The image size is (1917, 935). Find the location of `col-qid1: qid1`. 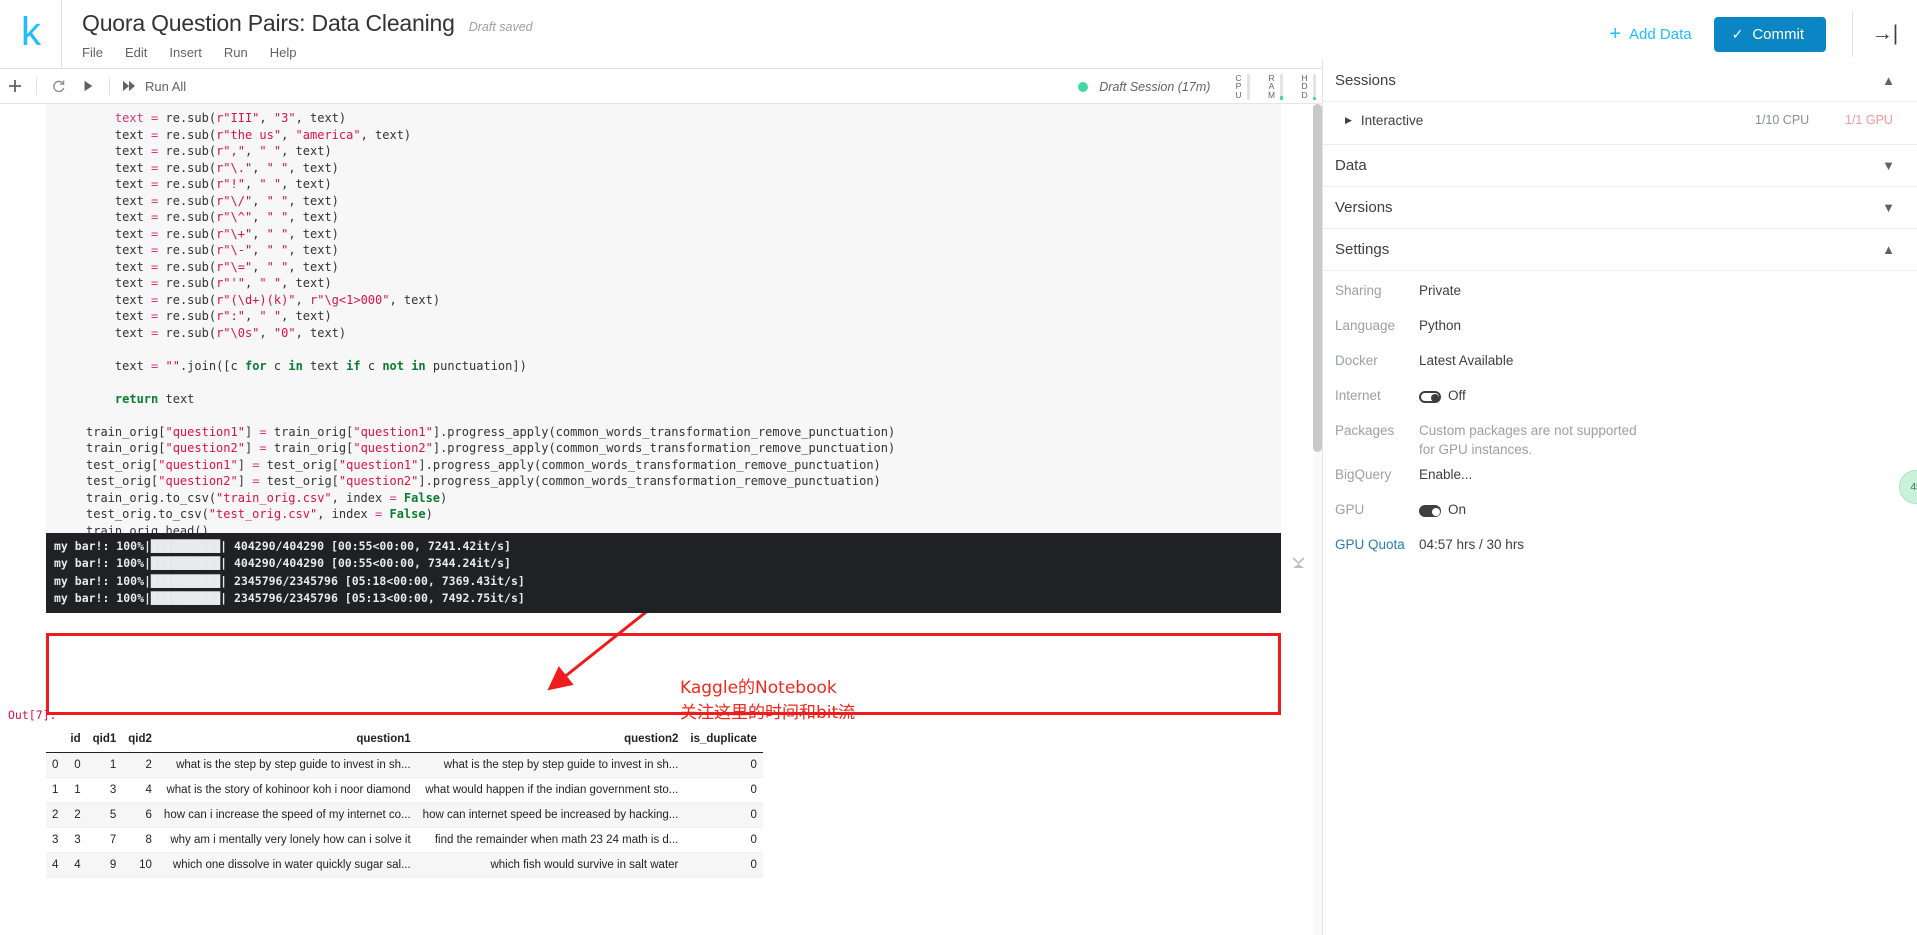

col-qid1: qid1 is located at coordinates (104, 741).